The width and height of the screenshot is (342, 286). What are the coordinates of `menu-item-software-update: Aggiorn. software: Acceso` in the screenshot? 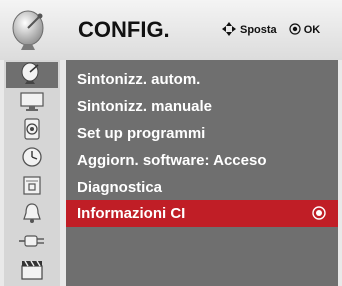 It's located at (202, 160).